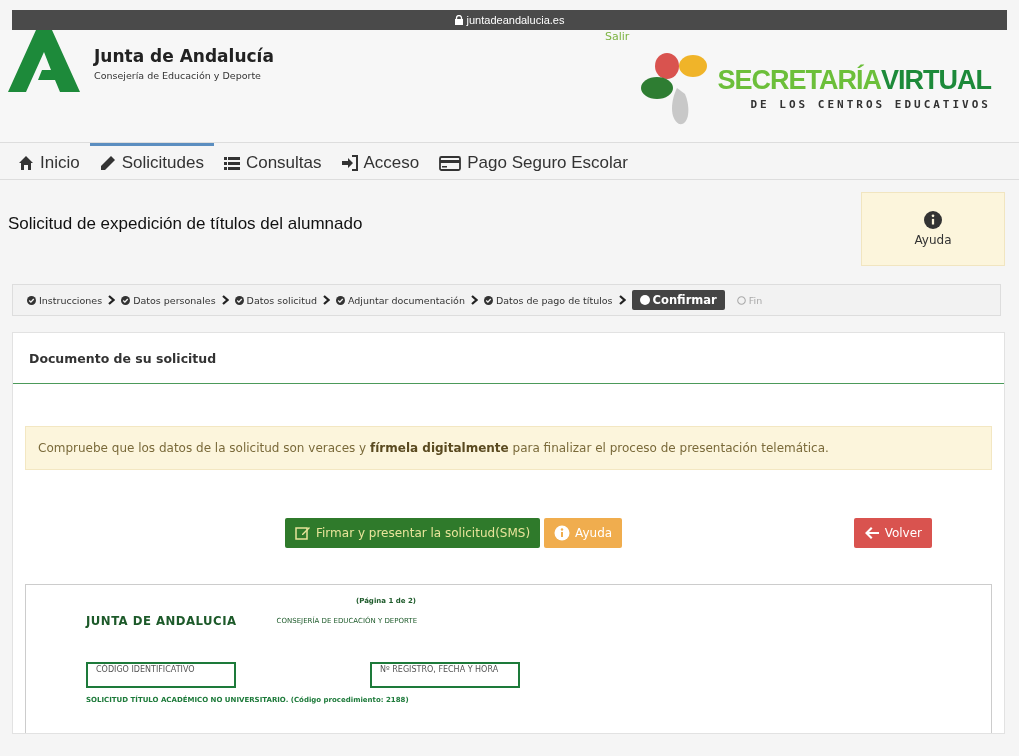 Image resolution: width=1019 pixels, height=756 pixels. I want to click on back-button: Volver, so click(892, 533).